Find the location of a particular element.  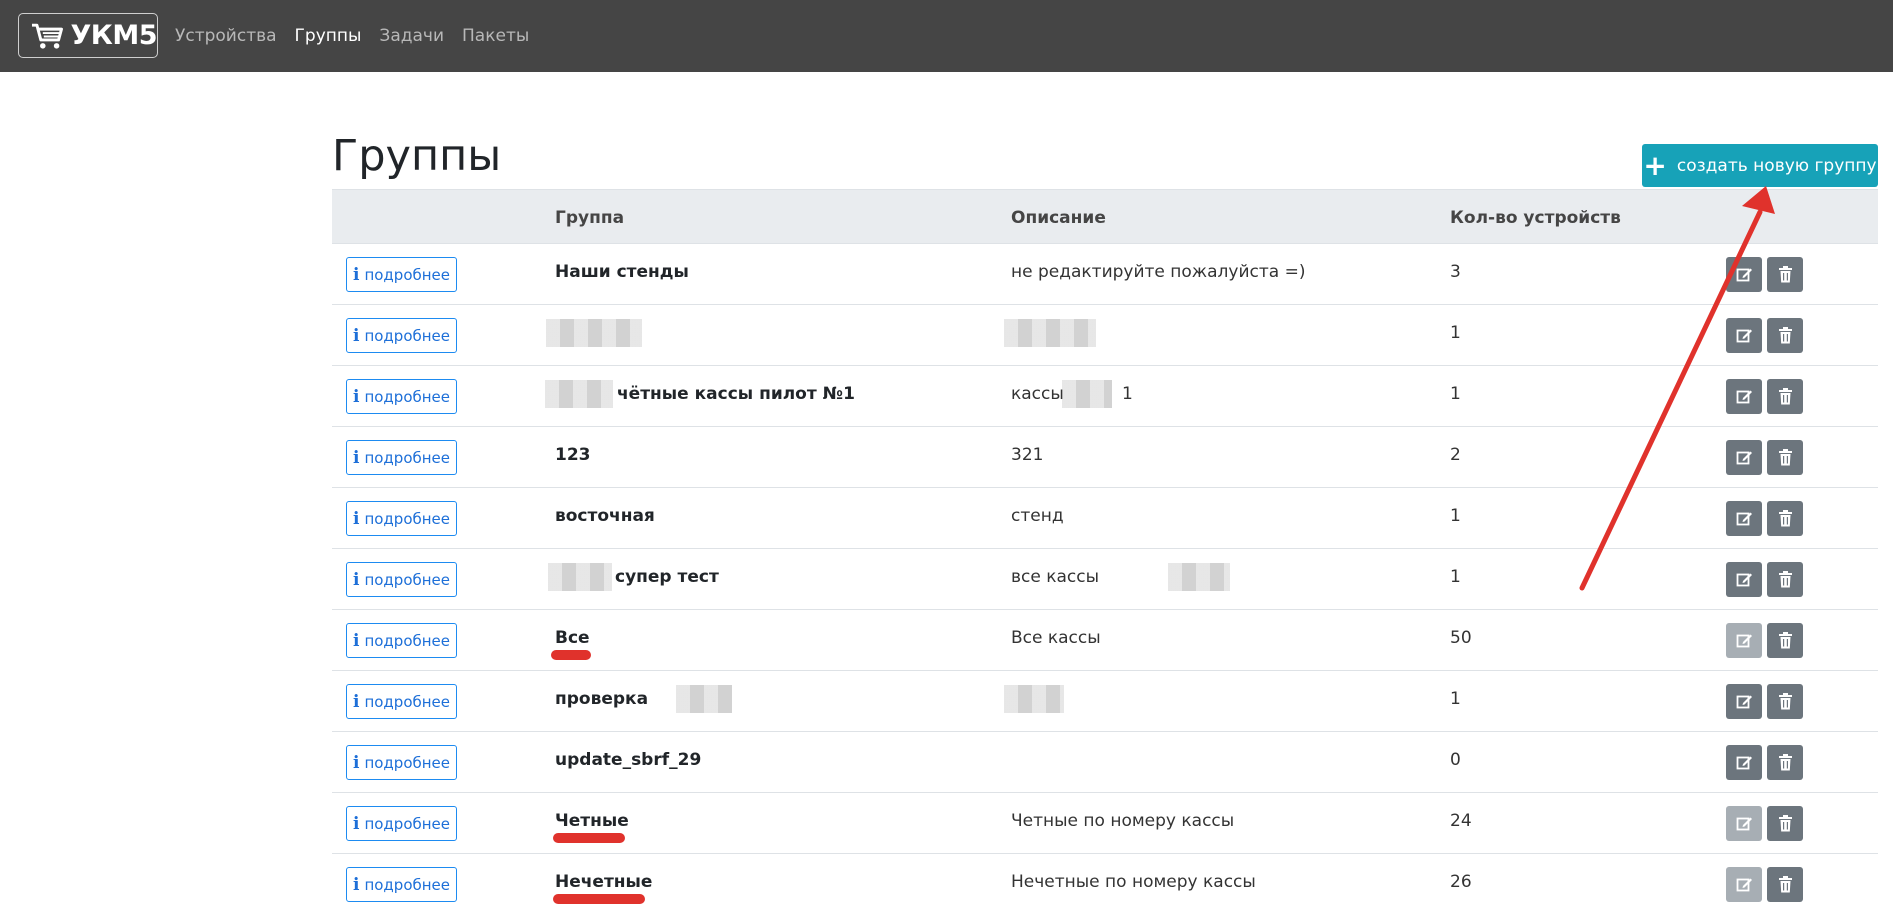

navbar: УКМ5 Устройства Группы Задачи Пакеты is located at coordinates (946, 36).